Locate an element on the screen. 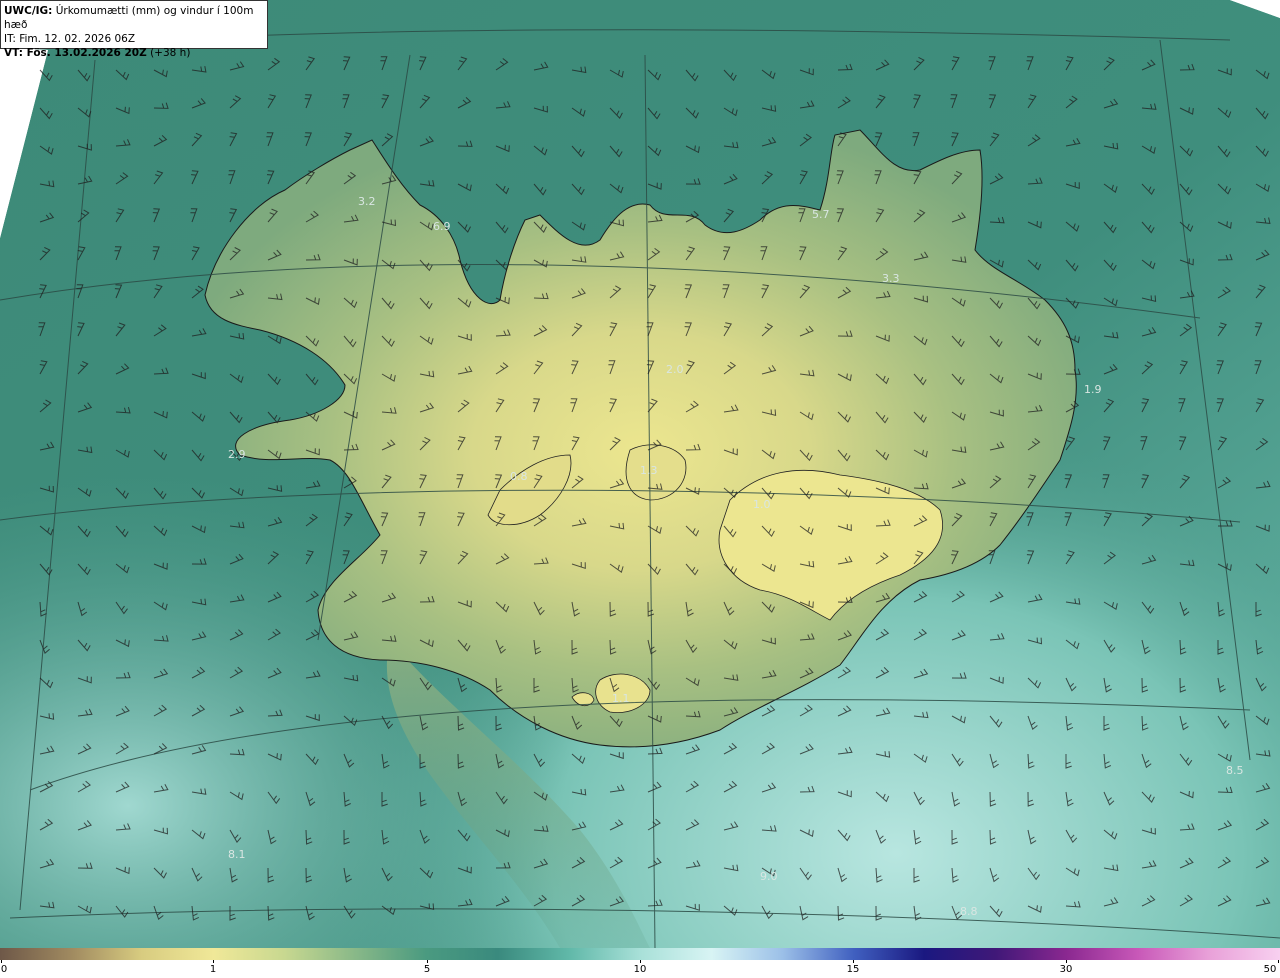  map-value-label: 2.0 is located at coordinates (675, 369).